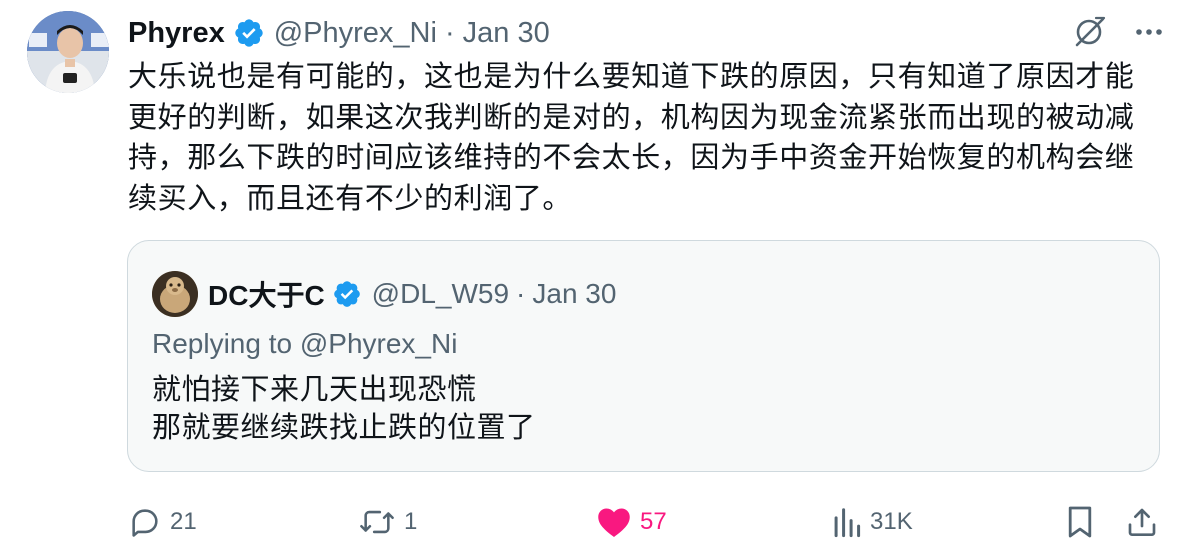  What do you see at coordinates (176, 33) in the screenshot?
I see `author-display-name: Phyrex` at bounding box center [176, 33].